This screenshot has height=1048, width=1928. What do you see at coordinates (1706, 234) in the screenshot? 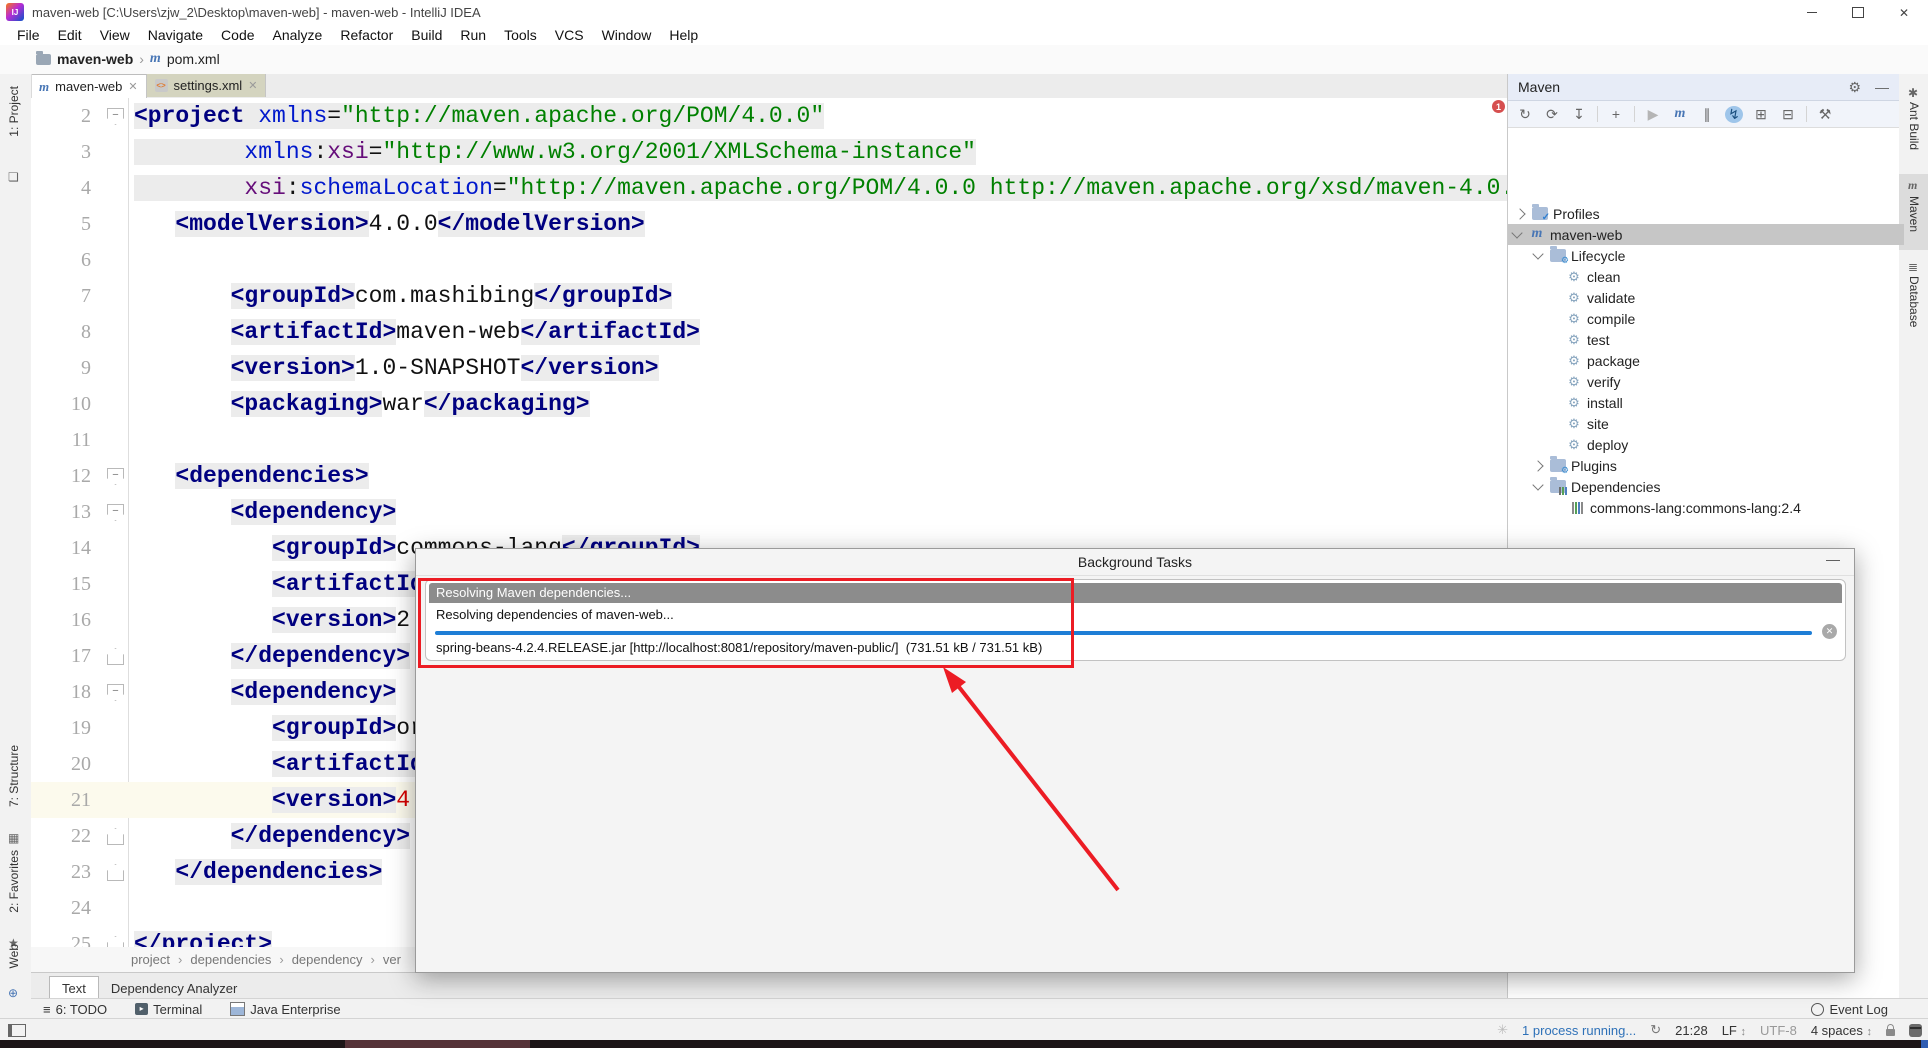
I see `tree-item-maven-web: m maven-web` at bounding box center [1706, 234].